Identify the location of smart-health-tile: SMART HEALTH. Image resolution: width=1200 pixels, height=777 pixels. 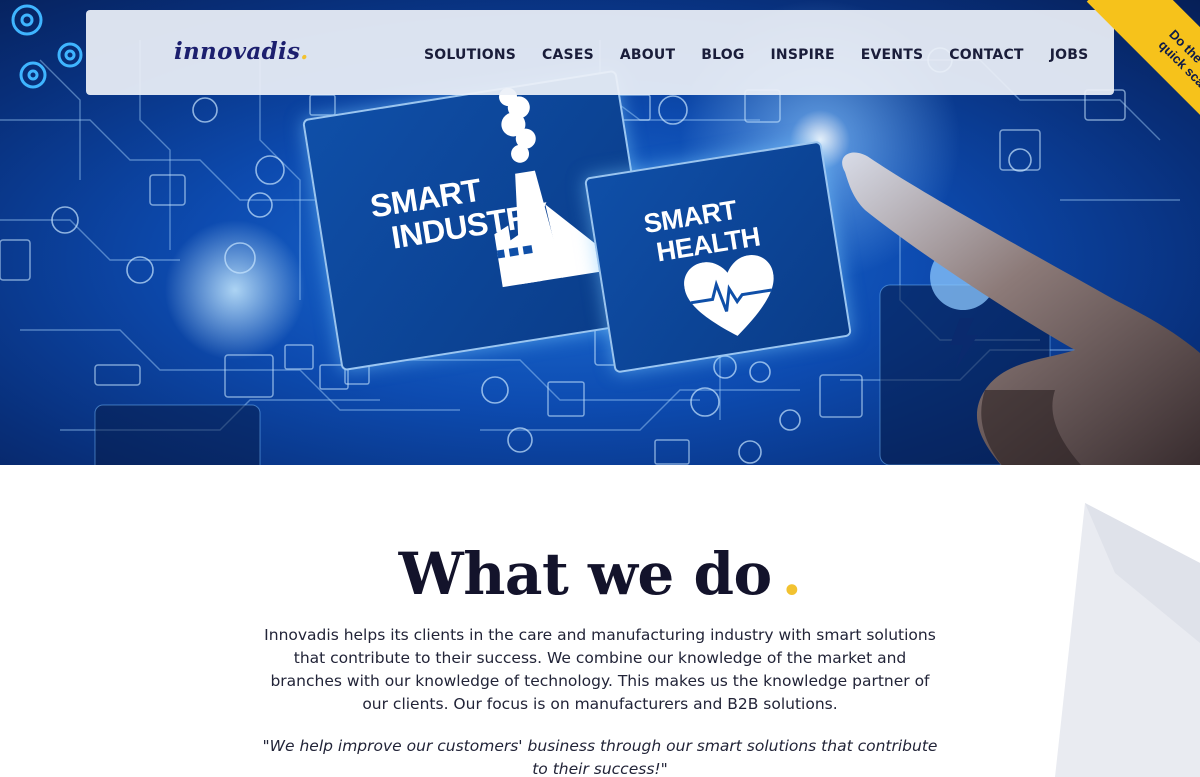
(718, 257).